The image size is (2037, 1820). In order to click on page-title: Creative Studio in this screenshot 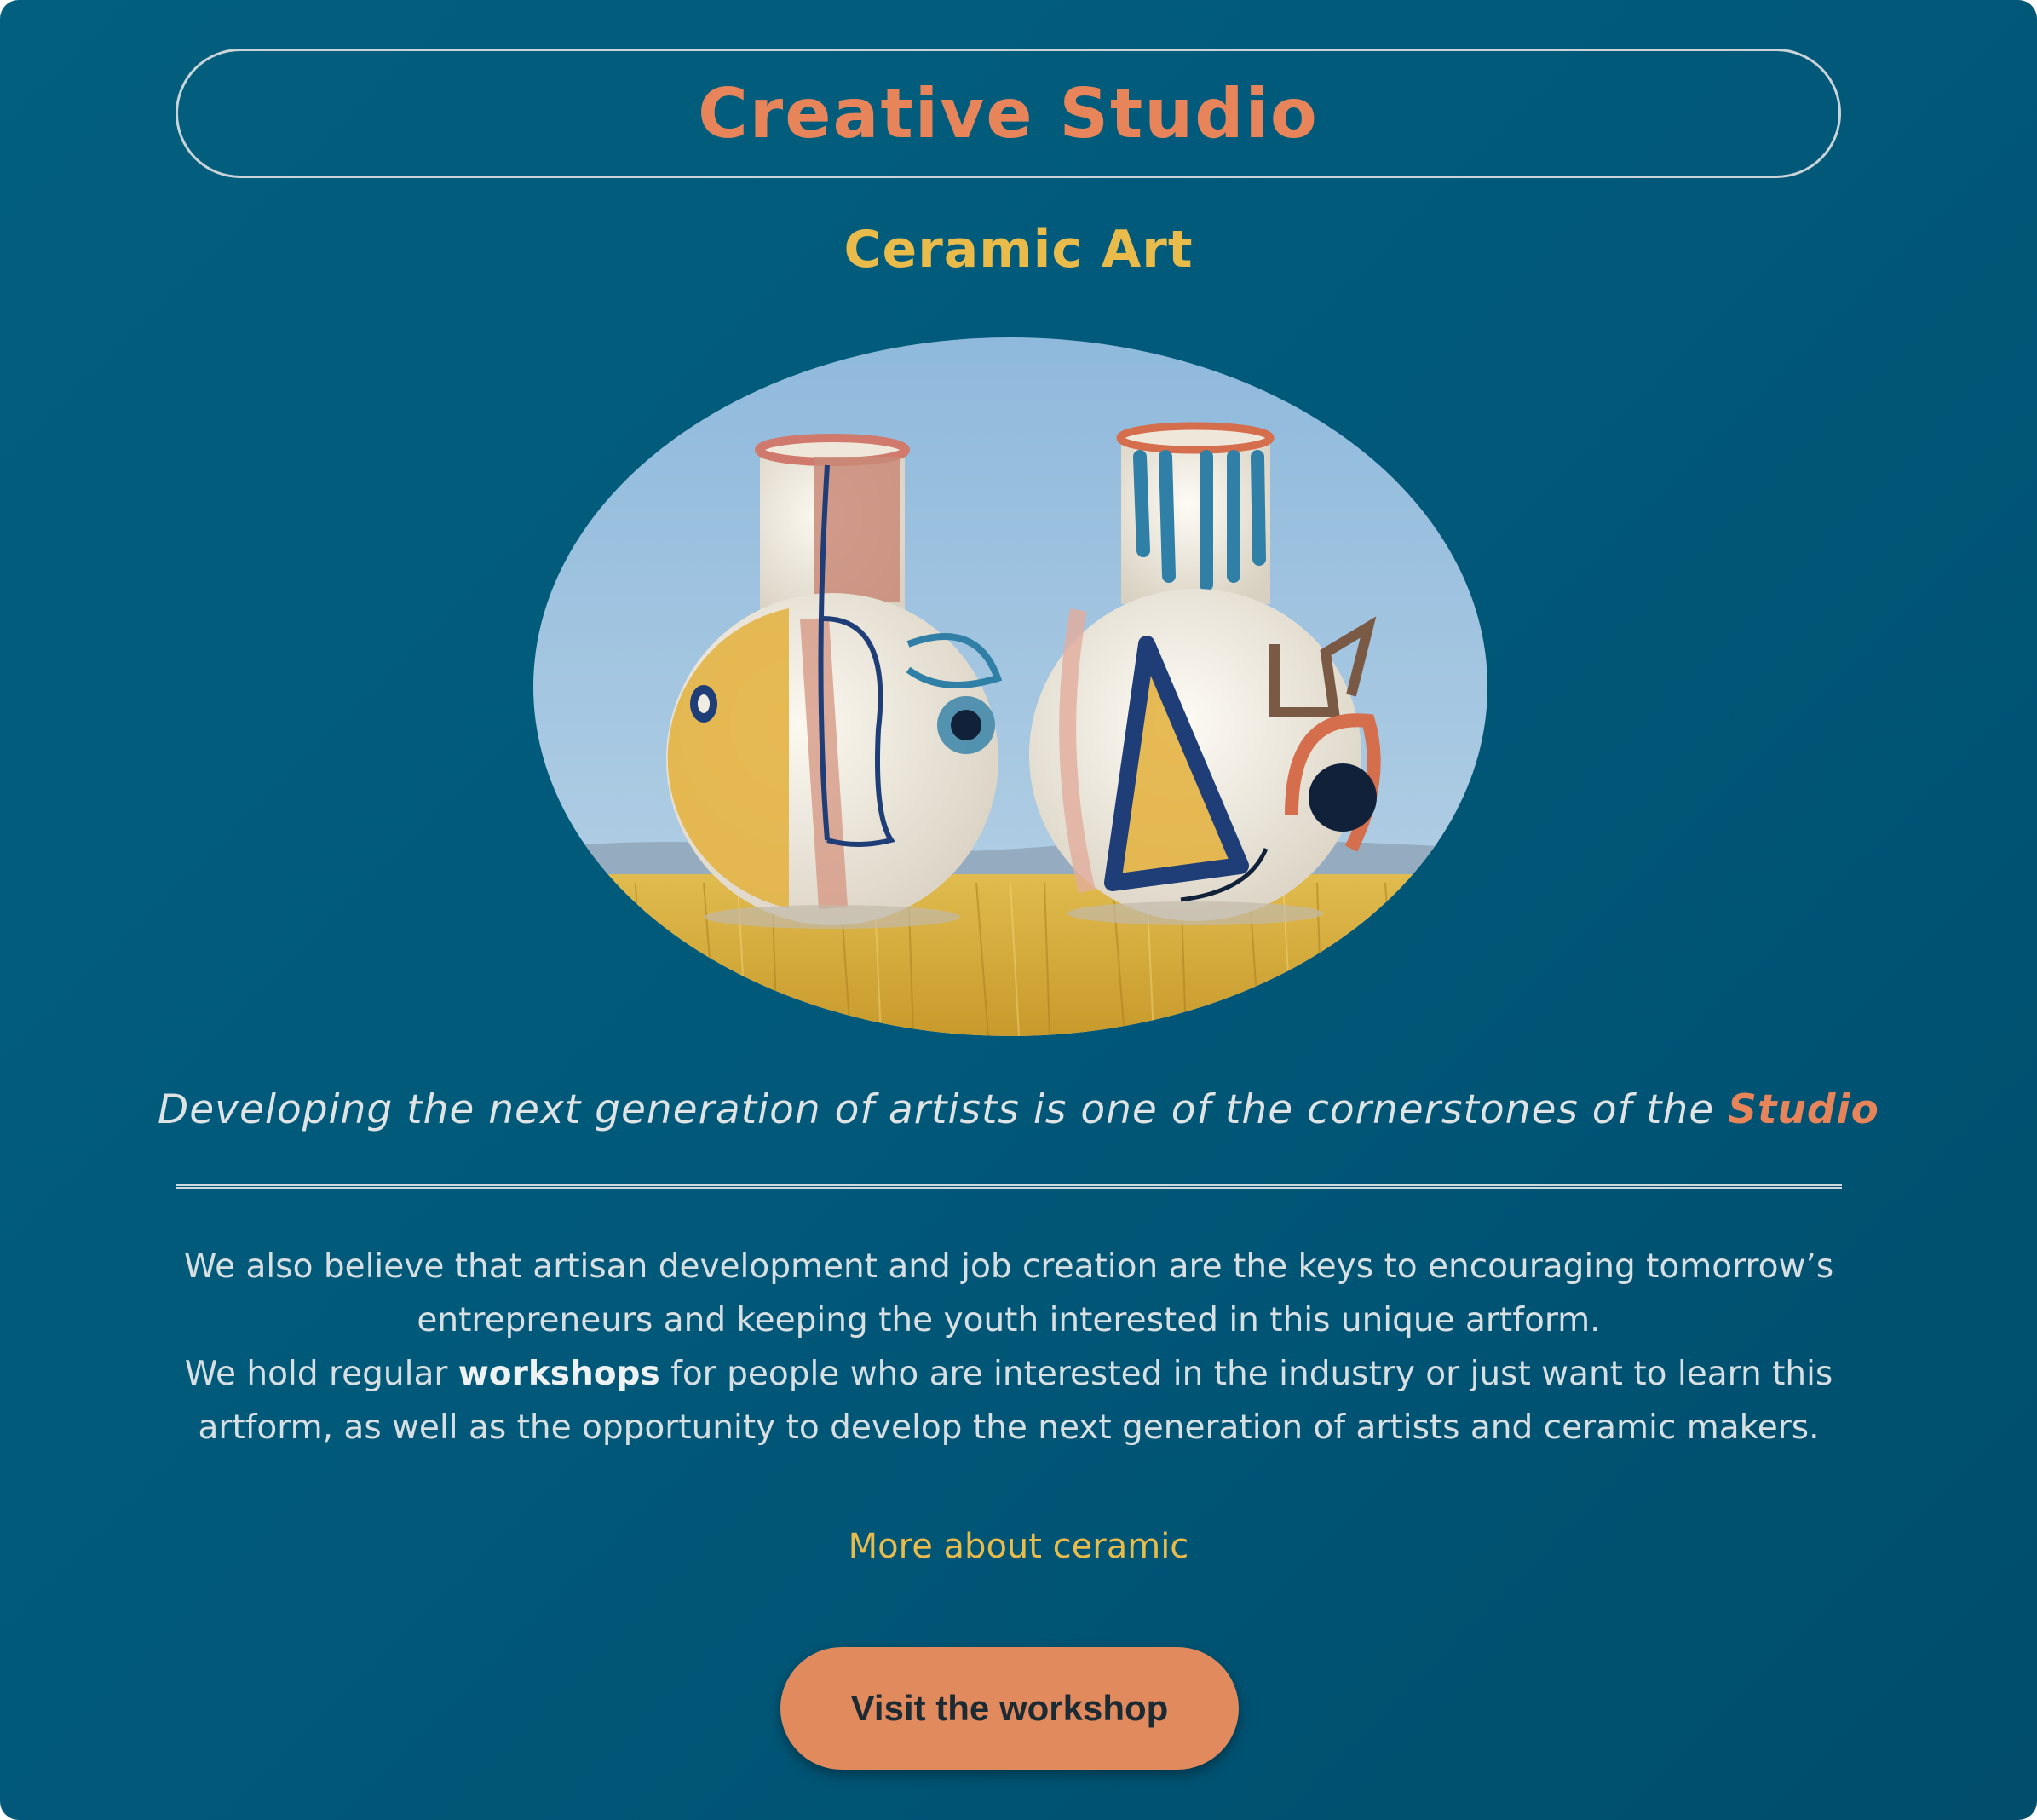, I will do `click(1008, 113)`.